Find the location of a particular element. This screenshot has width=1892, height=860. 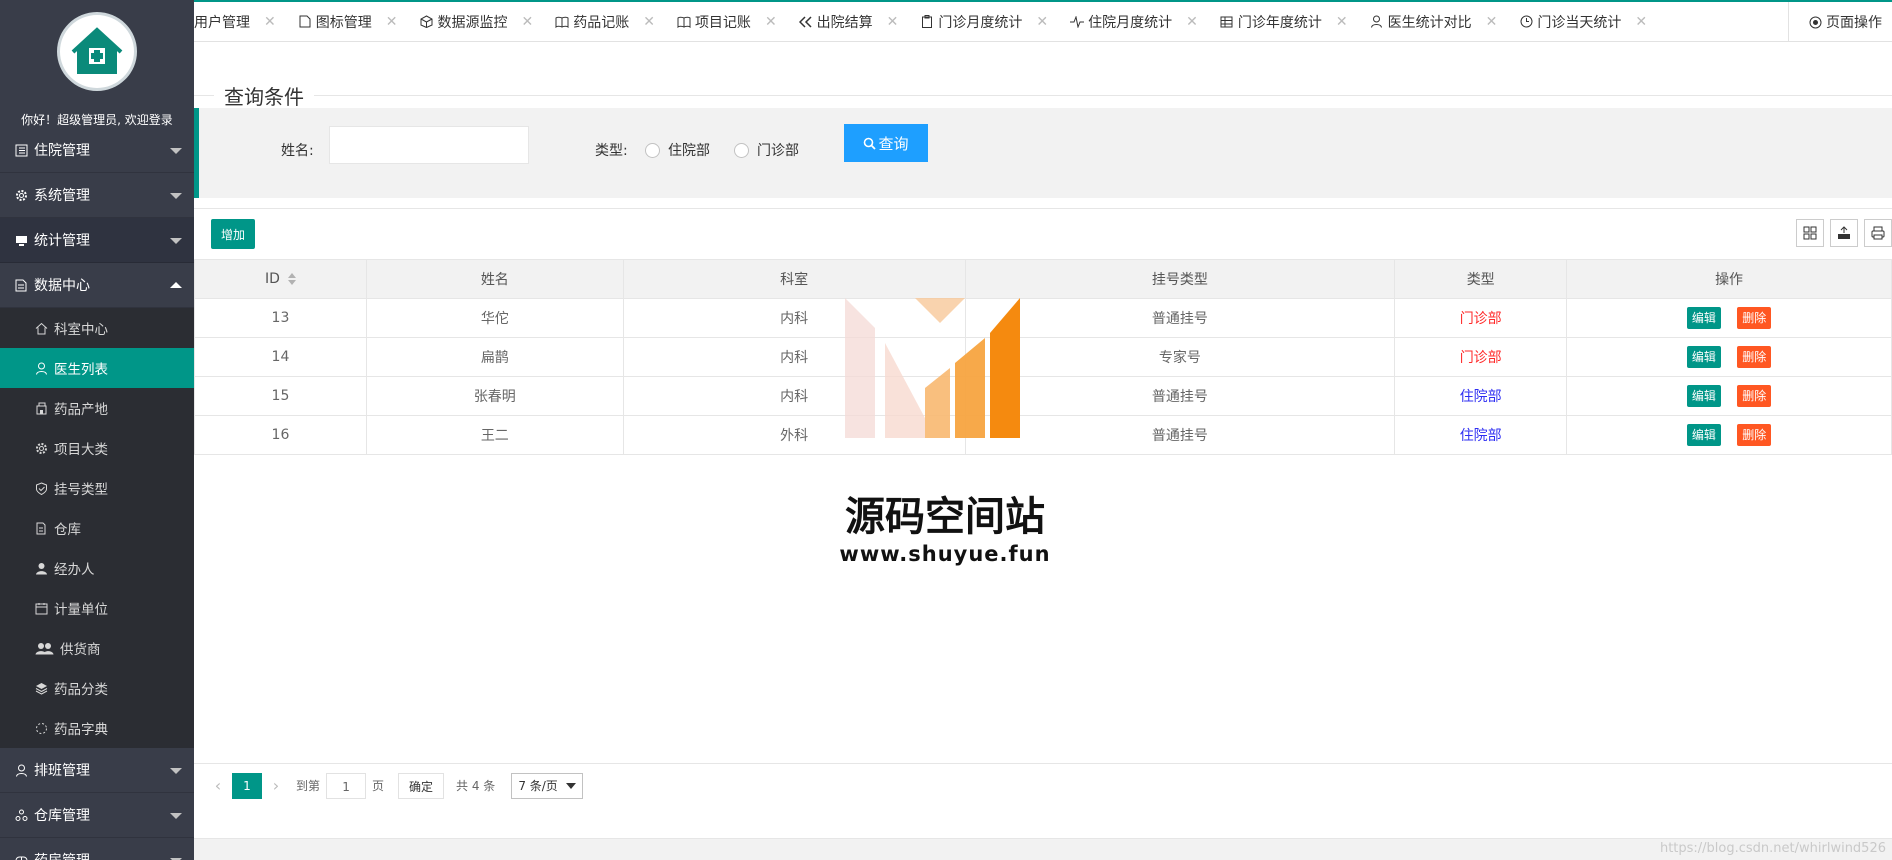

sidebar-item-label: 挂号类型 is located at coordinates (81, 490).